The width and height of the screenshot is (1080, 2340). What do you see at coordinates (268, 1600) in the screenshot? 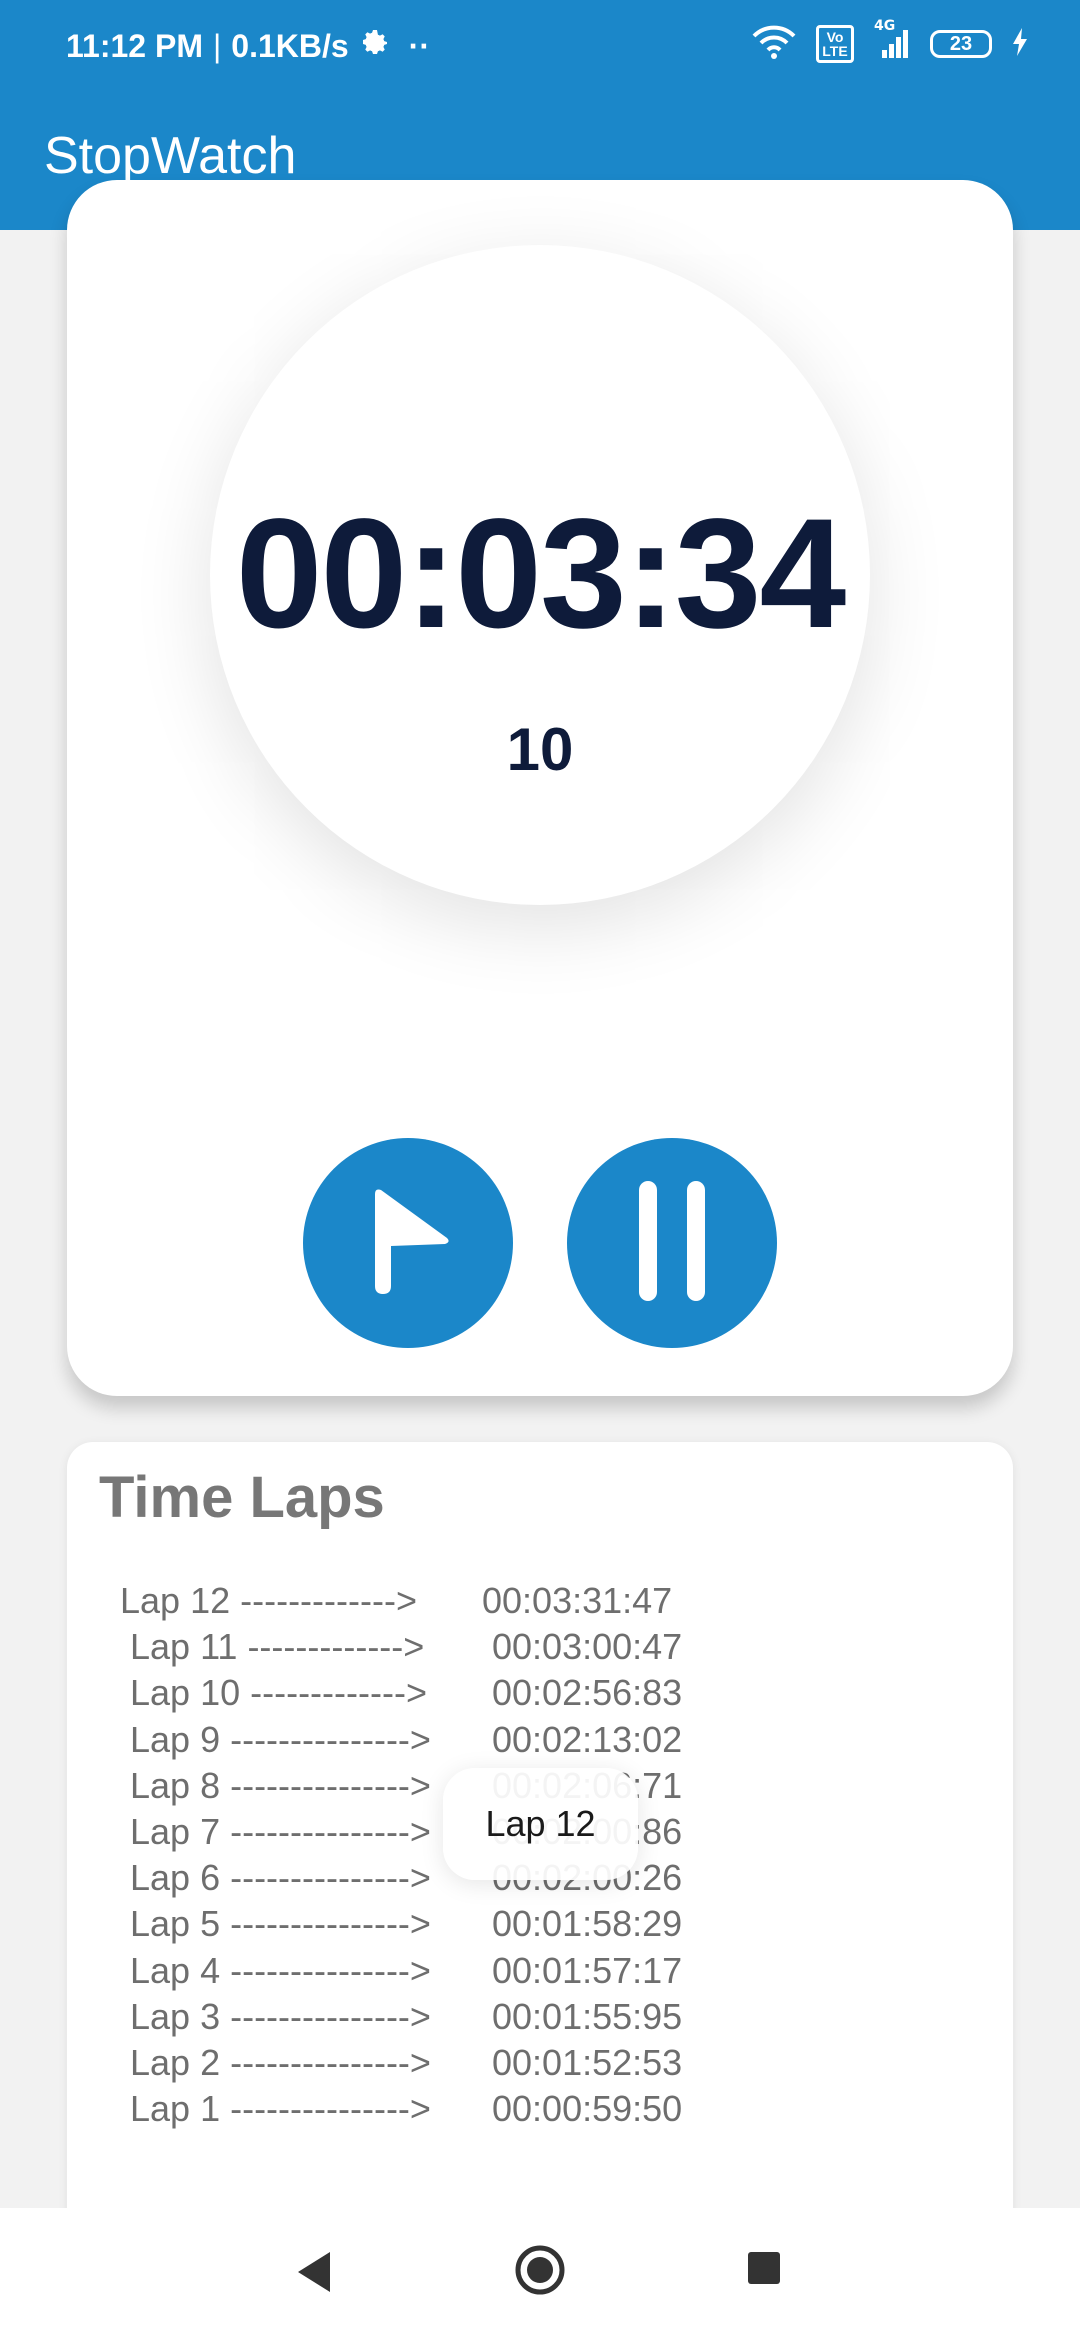
I see `lap-label: Lap 12 ------------->` at bounding box center [268, 1600].